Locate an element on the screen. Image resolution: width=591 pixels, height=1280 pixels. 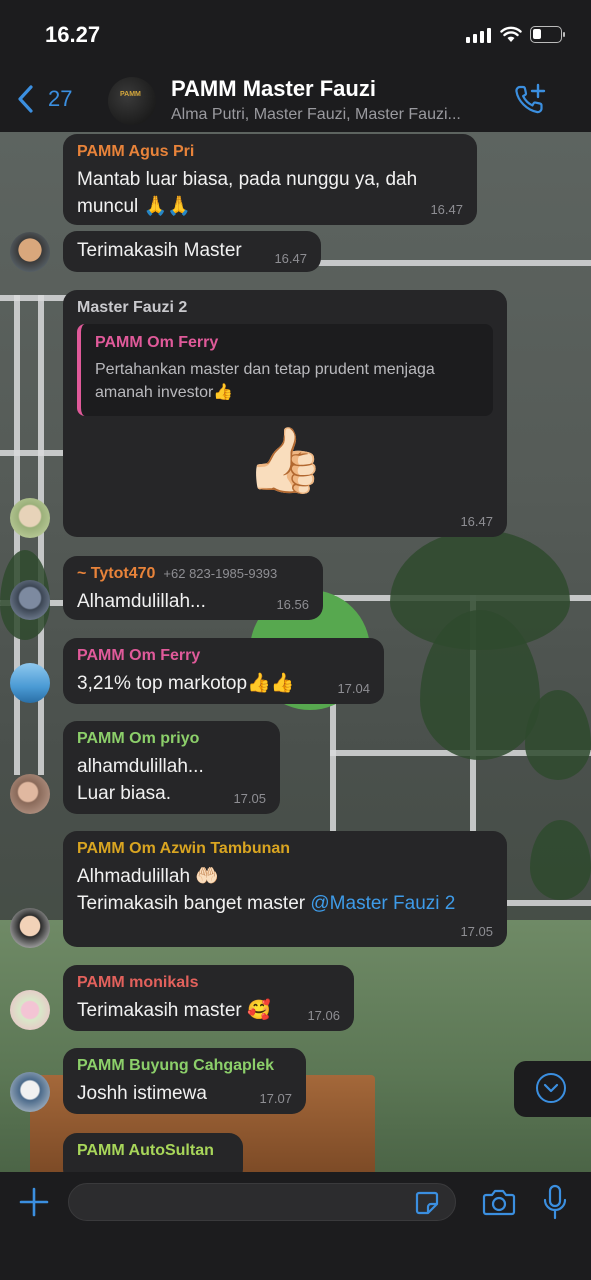
message-time: 17.06 is located at coordinates (323, 1015).